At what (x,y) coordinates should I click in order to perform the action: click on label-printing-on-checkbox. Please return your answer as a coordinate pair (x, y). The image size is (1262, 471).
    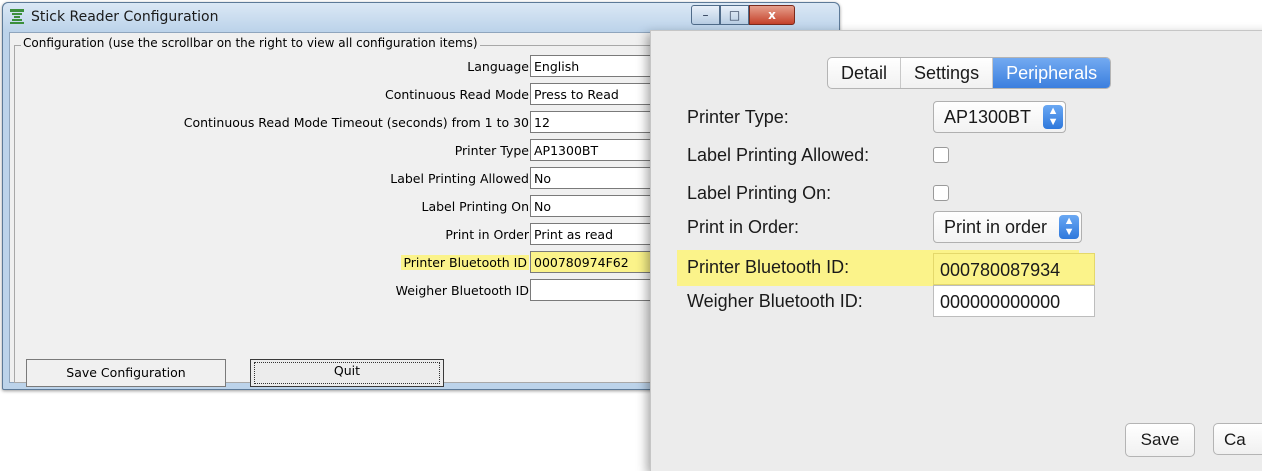
    Looking at the image, I should click on (941, 193).